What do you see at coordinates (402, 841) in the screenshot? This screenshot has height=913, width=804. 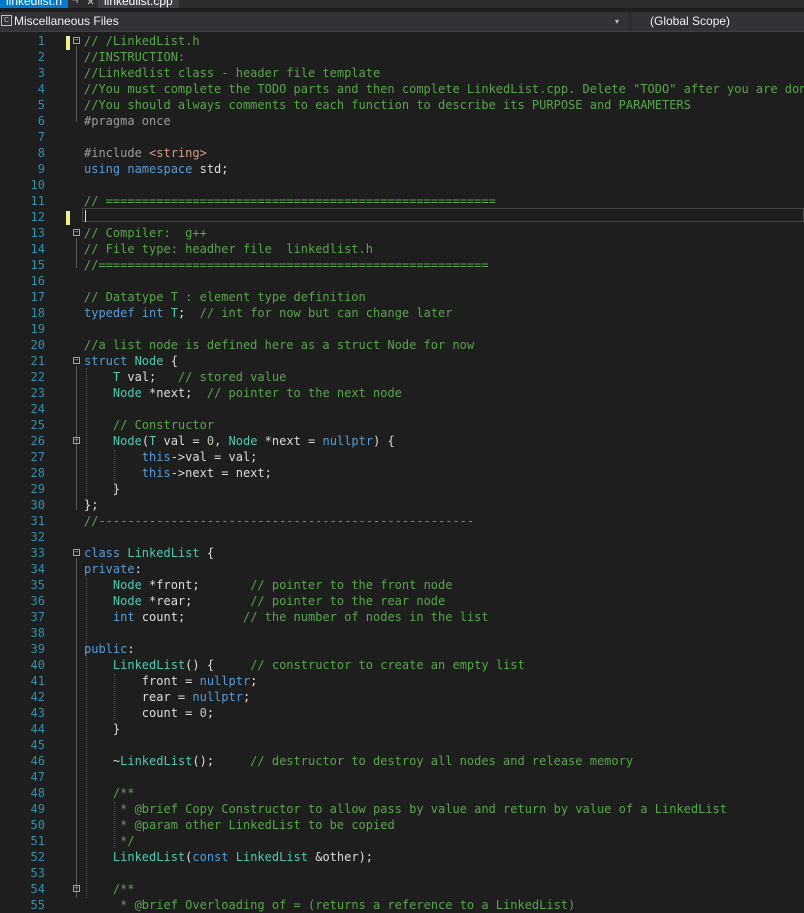 I see `code-line: 51 */` at bounding box center [402, 841].